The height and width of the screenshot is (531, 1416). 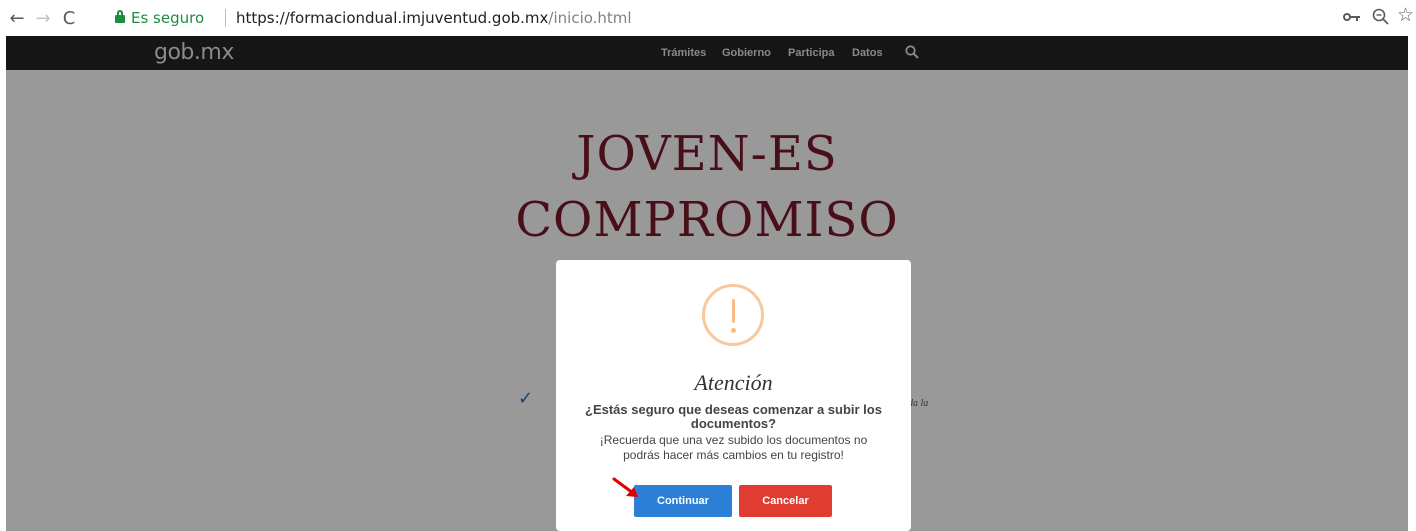 What do you see at coordinates (625, 487) in the screenshot?
I see `annotation-arrow-icon` at bounding box center [625, 487].